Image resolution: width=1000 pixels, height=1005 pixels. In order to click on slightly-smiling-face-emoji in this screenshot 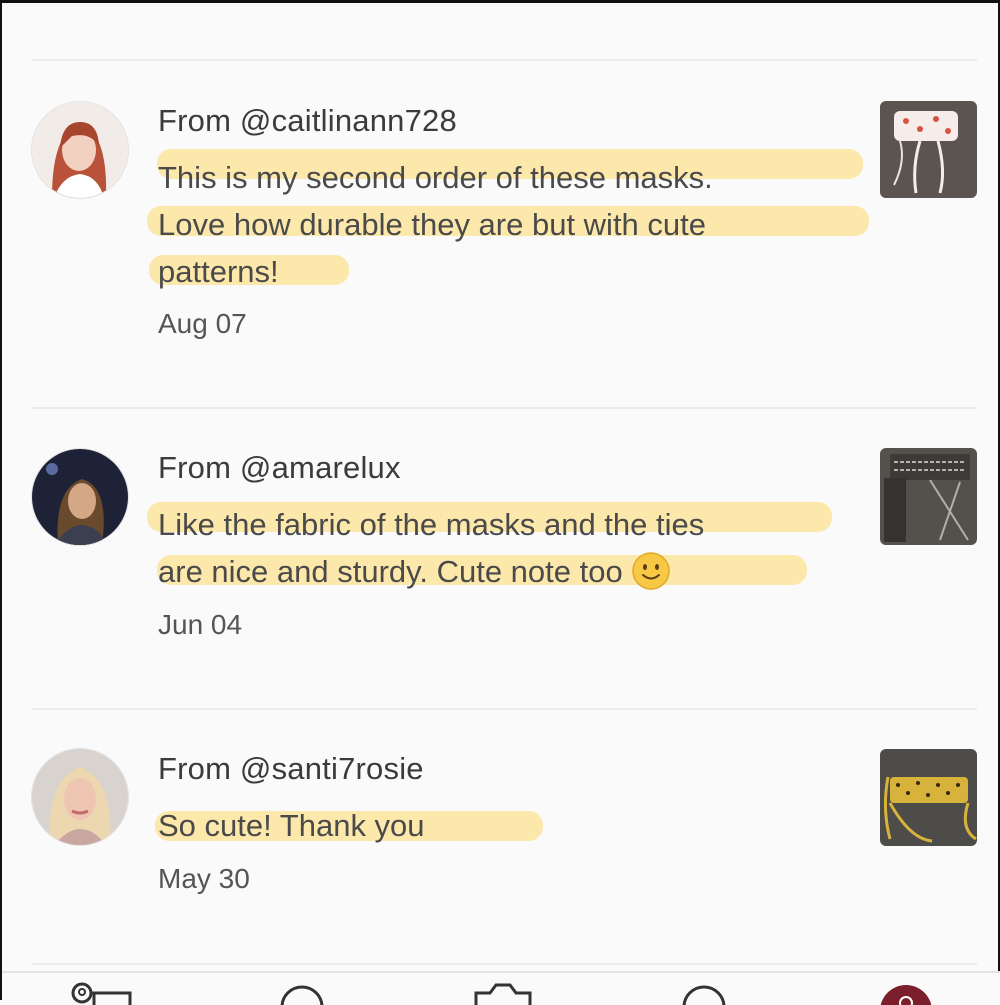, I will do `click(651, 571)`.